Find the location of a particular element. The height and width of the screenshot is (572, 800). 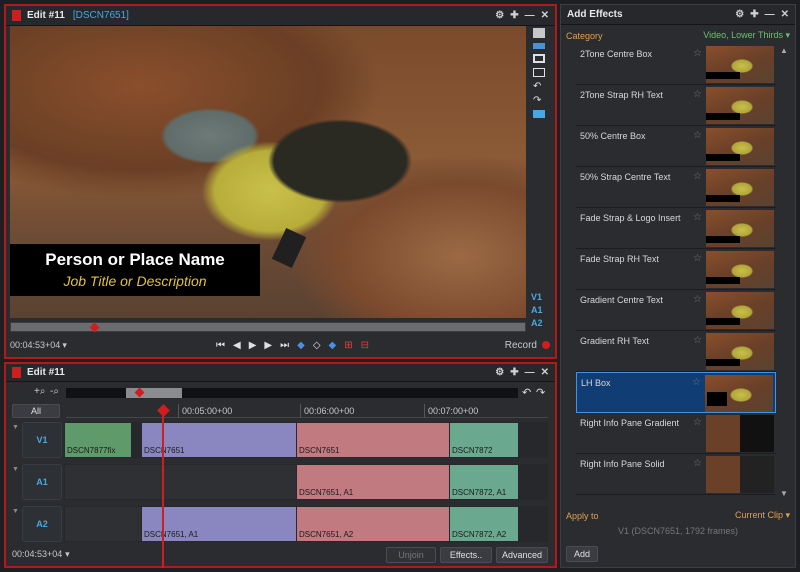

scrub-playhead-marker is located at coordinates (94, 327).